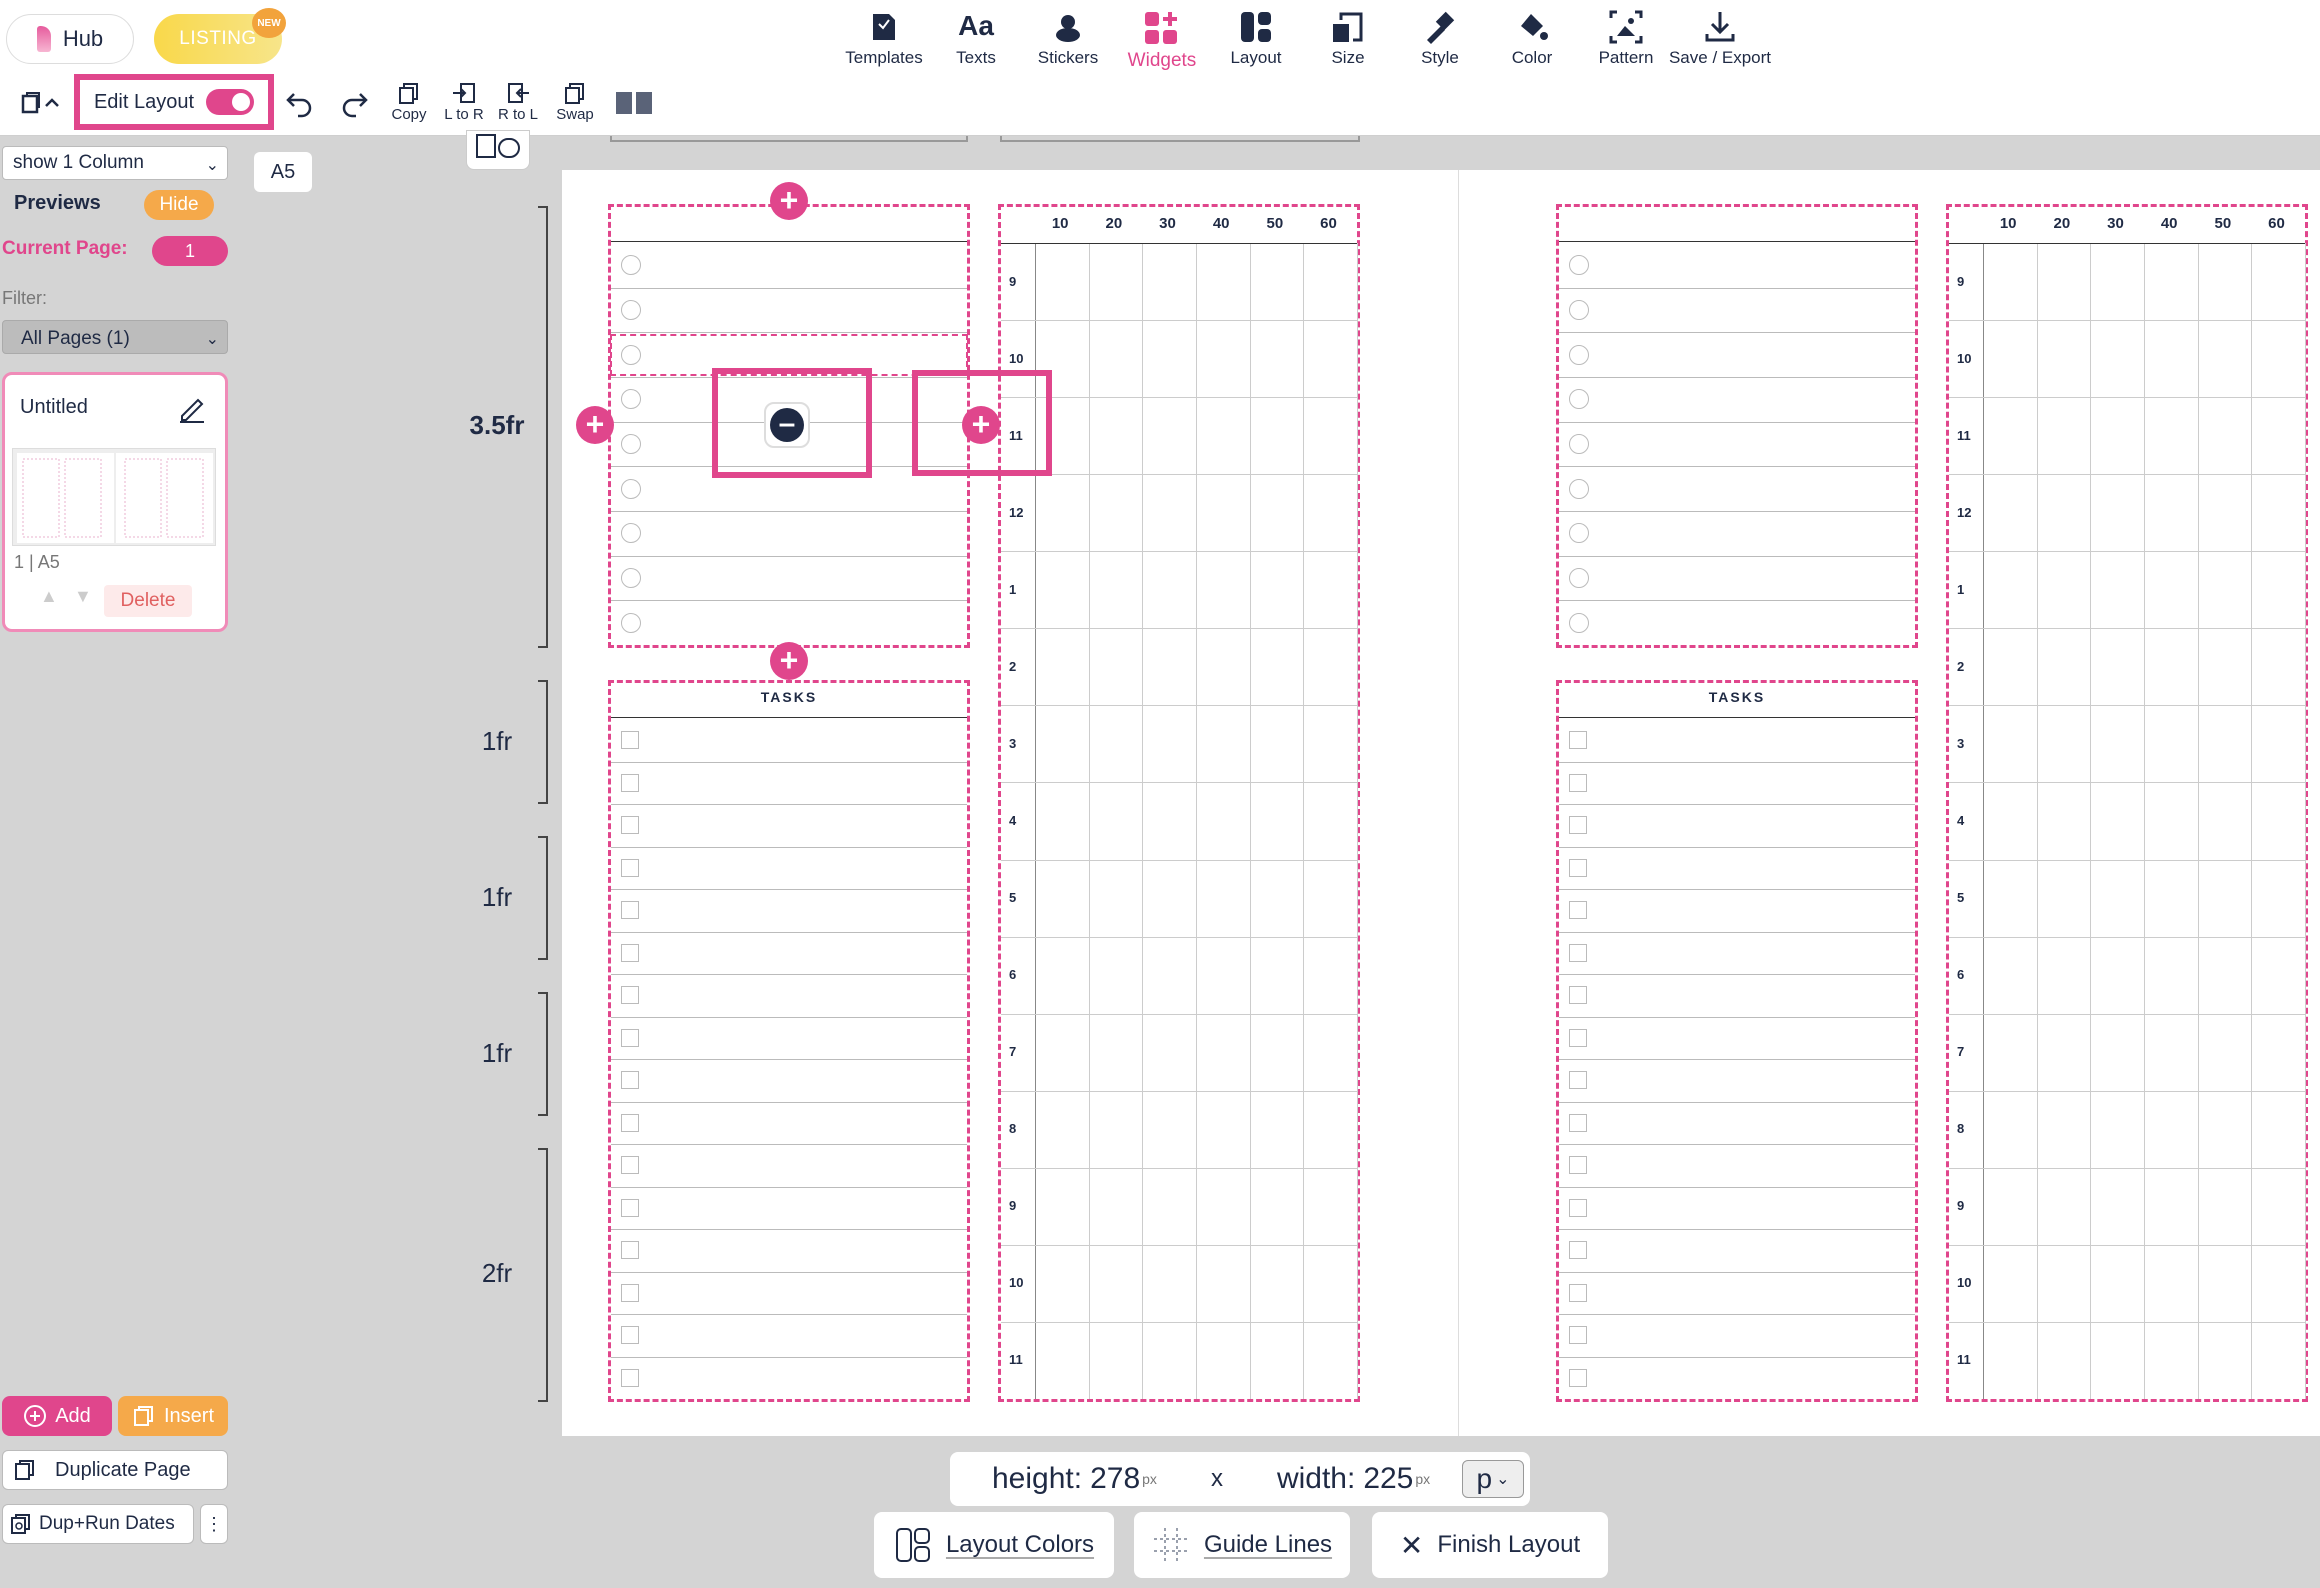 Image resolution: width=2320 pixels, height=1588 pixels. What do you see at coordinates (354, 105) in the screenshot?
I see `redo-button` at bounding box center [354, 105].